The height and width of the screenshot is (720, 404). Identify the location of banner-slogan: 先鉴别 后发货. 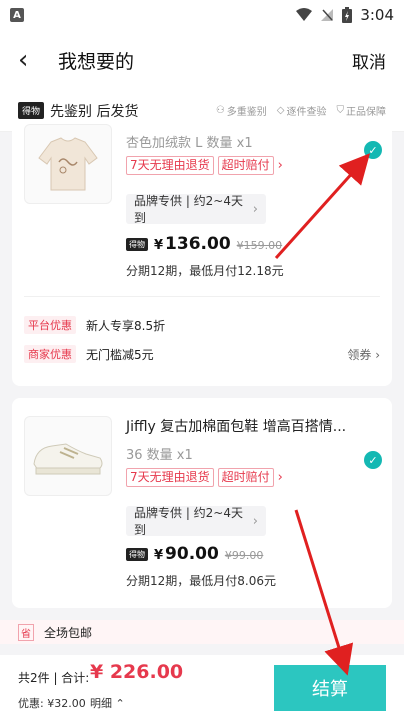
(94, 111).